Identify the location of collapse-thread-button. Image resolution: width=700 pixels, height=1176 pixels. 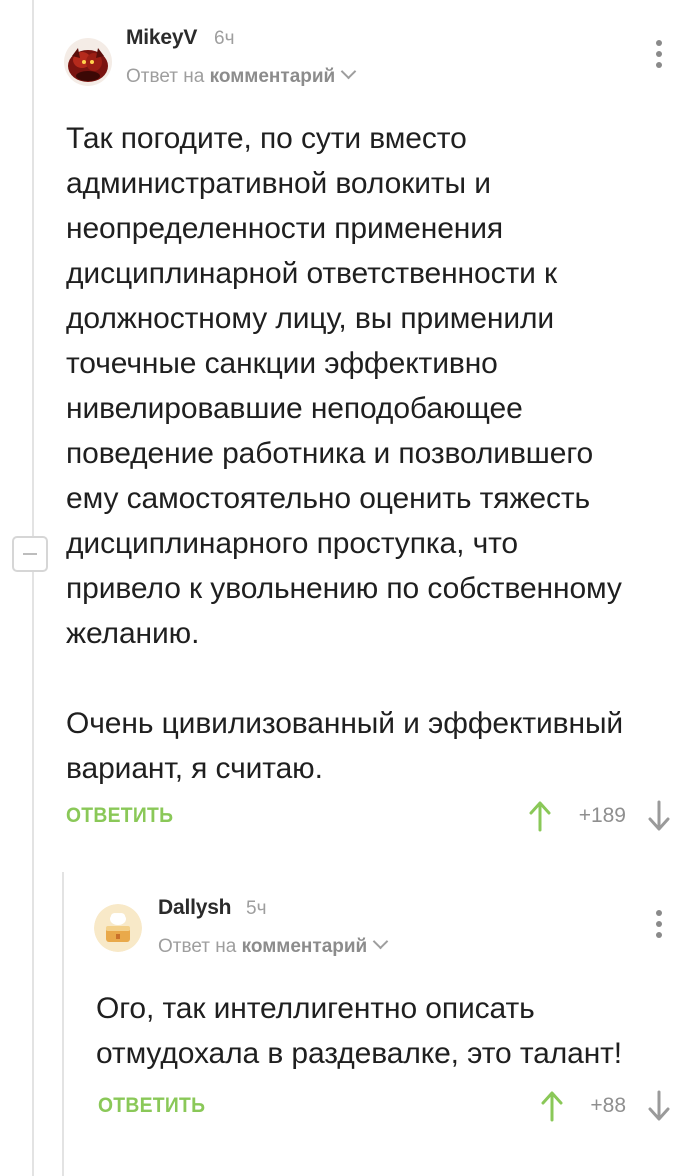
(30, 554).